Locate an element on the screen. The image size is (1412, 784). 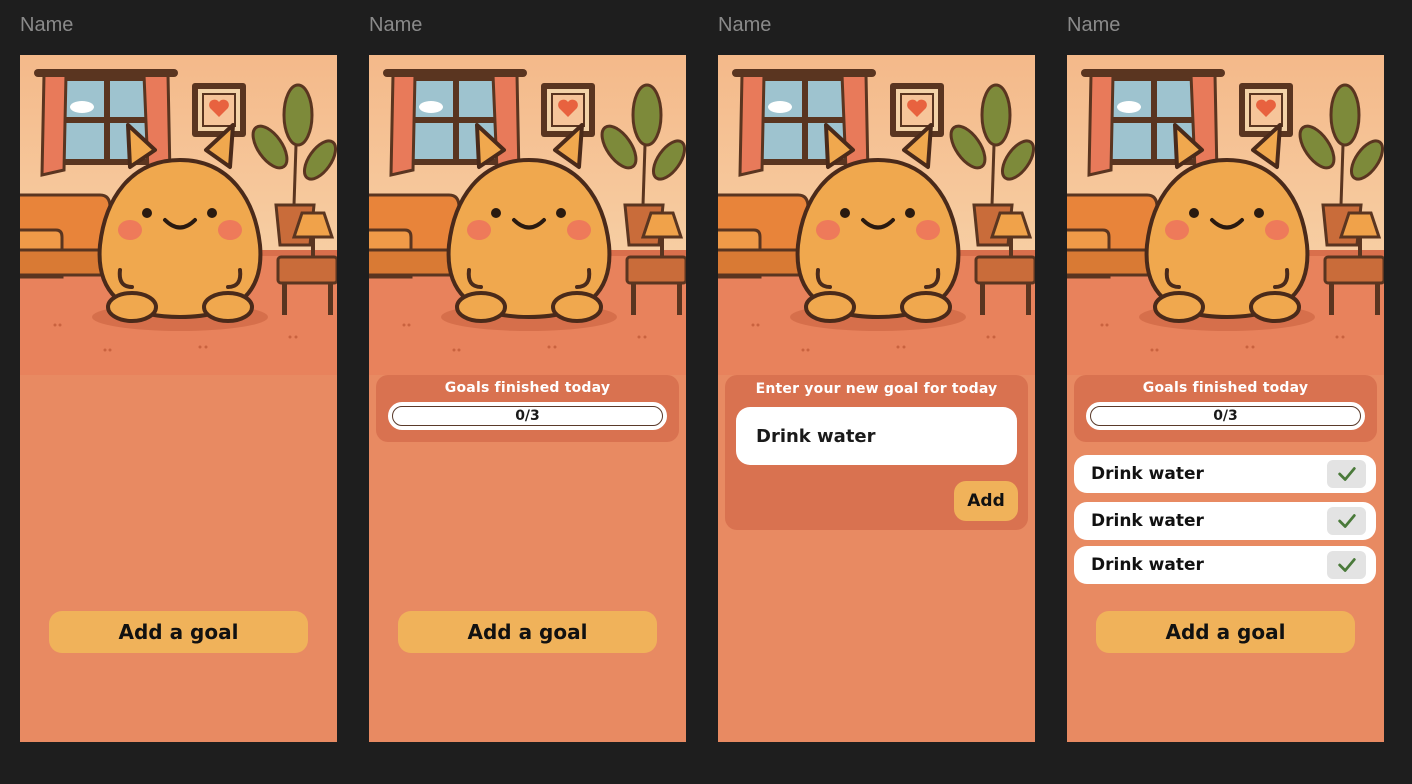
goal-input: Drink water is located at coordinates (876, 436).